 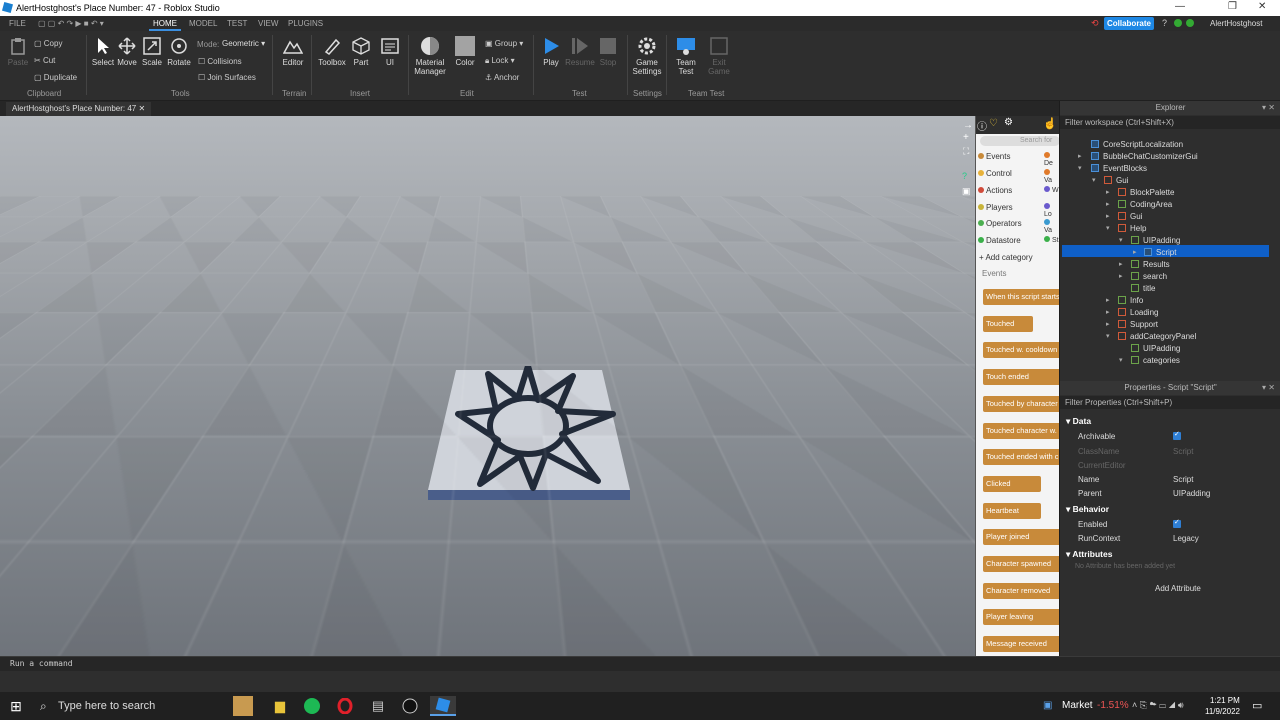 What do you see at coordinates (995, 207) in the screenshot?
I see `category-players: Players` at bounding box center [995, 207].